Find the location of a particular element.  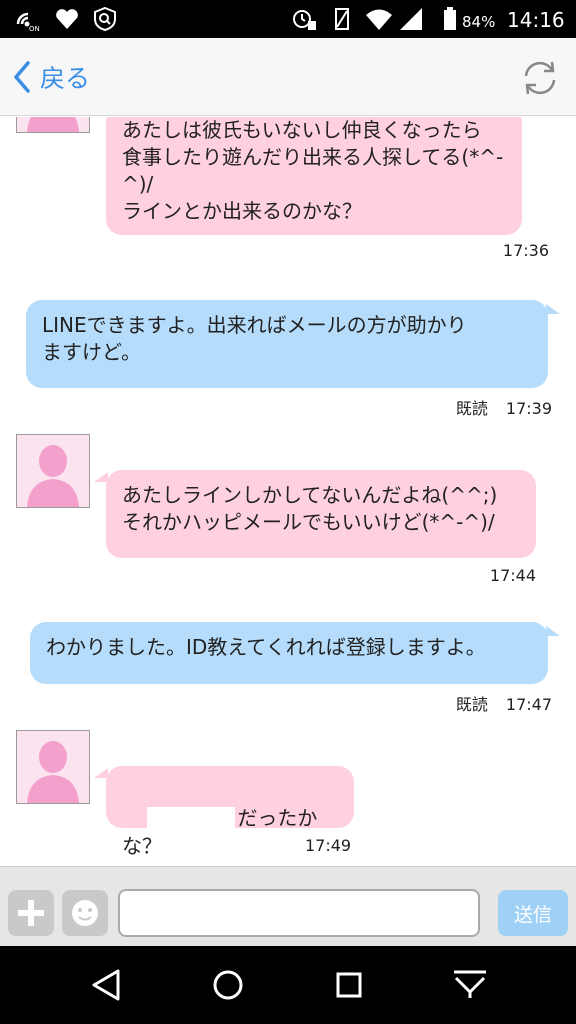

signal-icon is located at coordinates (411, 19).